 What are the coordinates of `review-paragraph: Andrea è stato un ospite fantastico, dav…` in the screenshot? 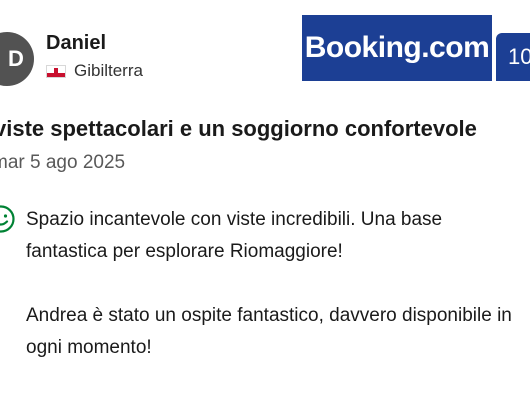 It's located at (269, 331).